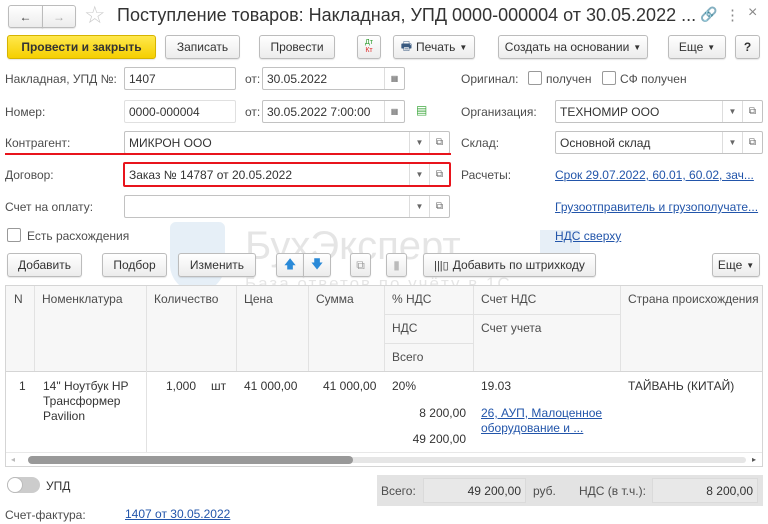 This screenshot has width=768, height=524. I want to click on received-label: получен, so click(569, 79).